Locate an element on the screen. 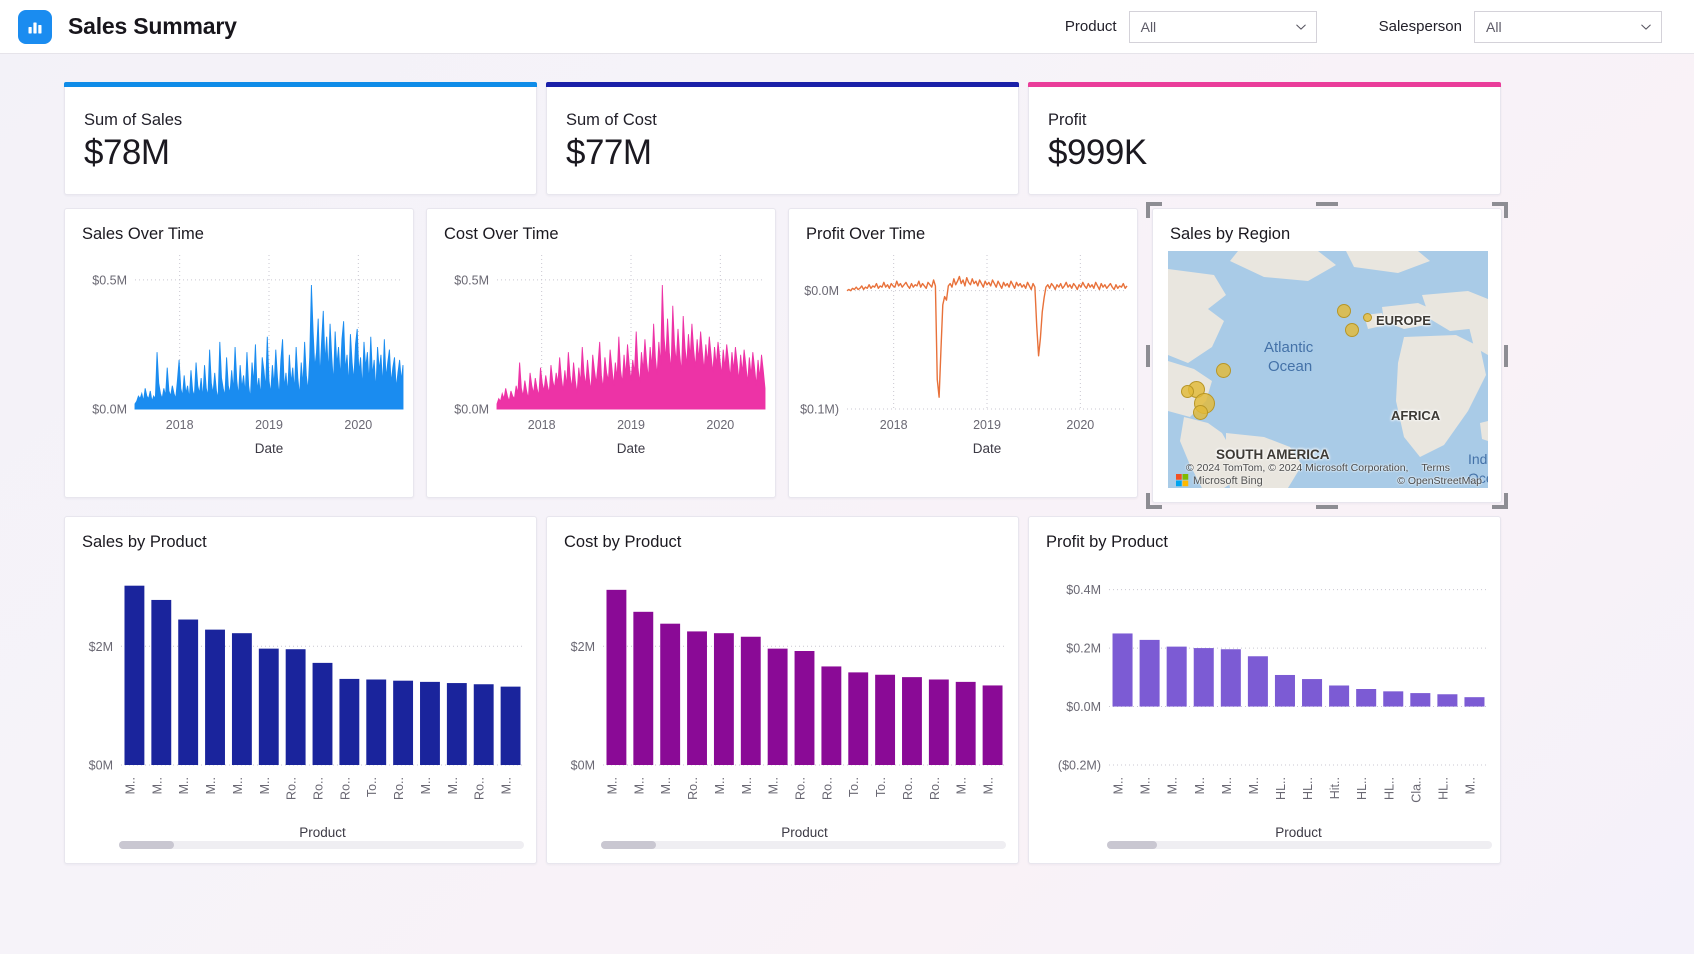  resize-handle-right is located at coordinates (1506, 355).